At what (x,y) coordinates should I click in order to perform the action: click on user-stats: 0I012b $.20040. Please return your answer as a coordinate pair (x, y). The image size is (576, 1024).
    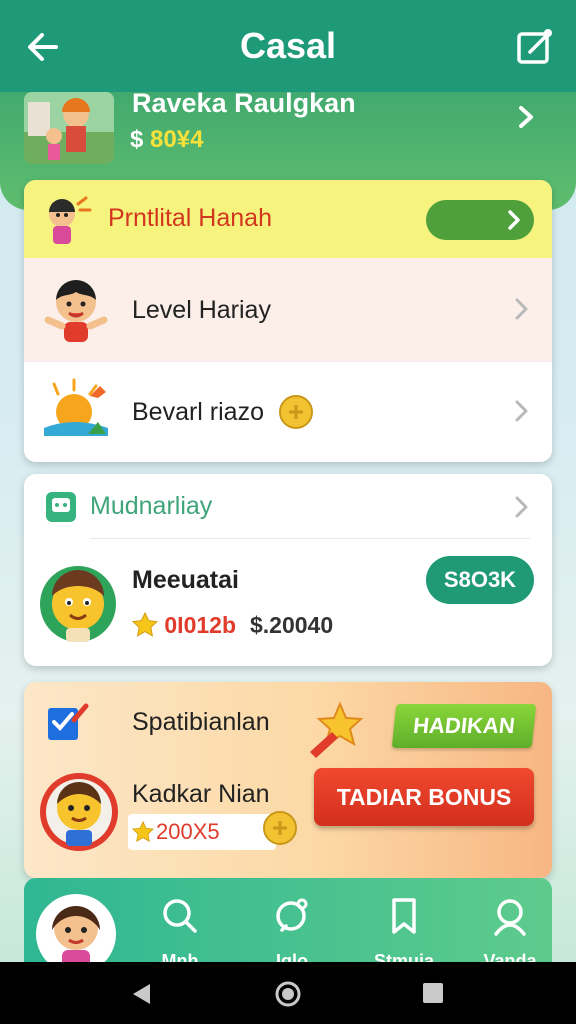
    Looking at the image, I should click on (232, 625).